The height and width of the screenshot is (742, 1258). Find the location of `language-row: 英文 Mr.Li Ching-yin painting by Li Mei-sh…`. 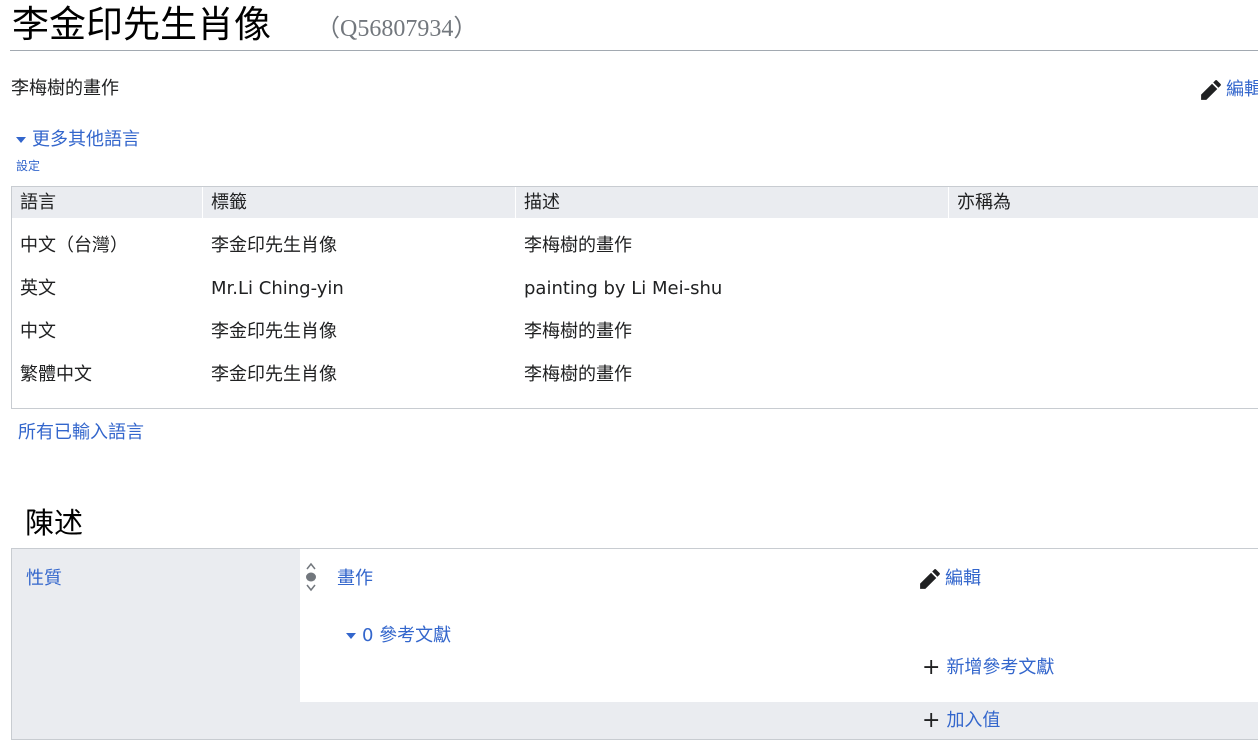

language-row: 英文 Mr.Li Ching-yin painting by Li Mei-sh… is located at coordinates (635, 289).